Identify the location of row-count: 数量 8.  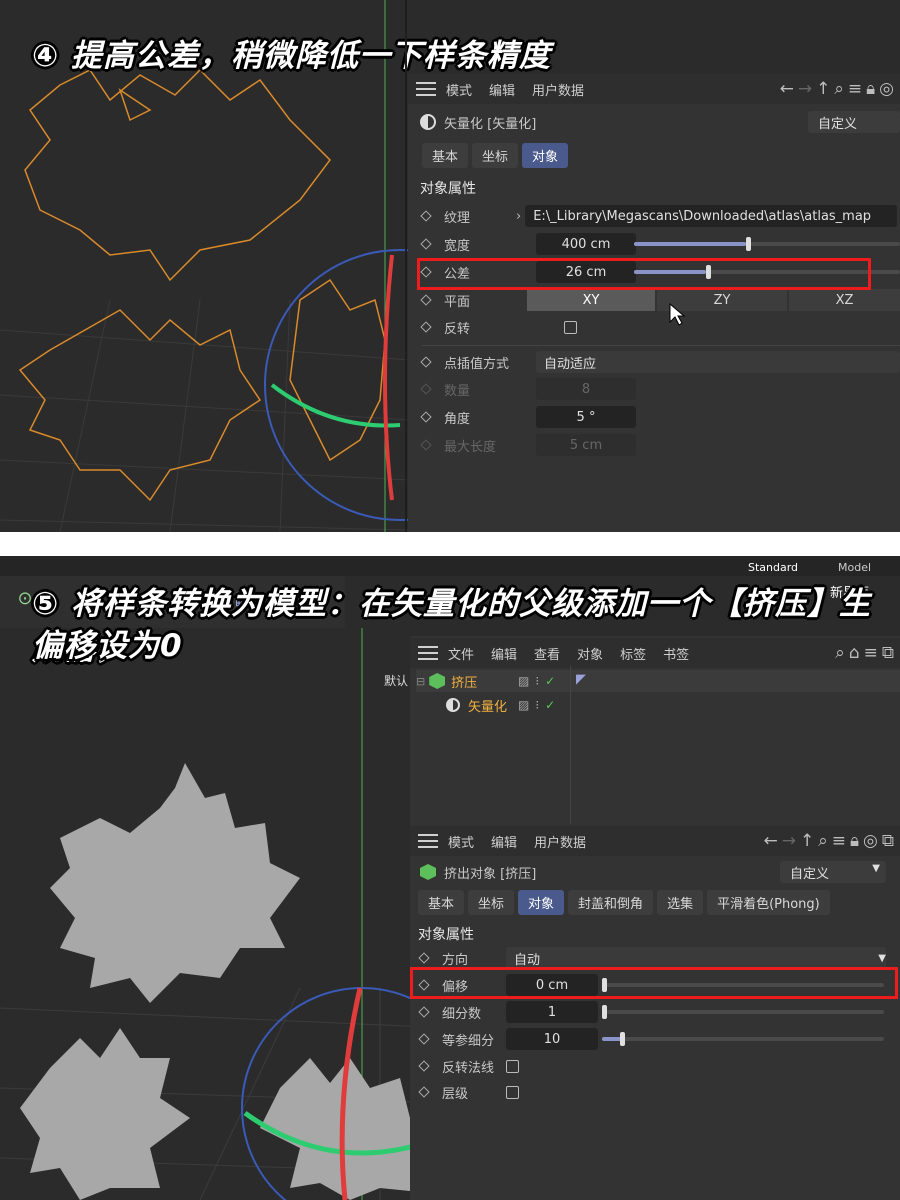
(654, 389).